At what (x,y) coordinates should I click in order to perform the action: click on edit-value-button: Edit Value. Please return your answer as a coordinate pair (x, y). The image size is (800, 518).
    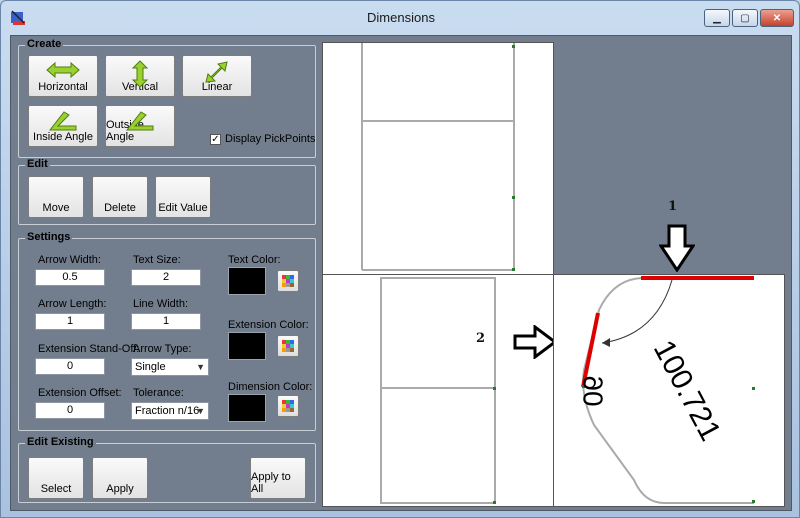
    Looking at the image, I should click on (183, 197).